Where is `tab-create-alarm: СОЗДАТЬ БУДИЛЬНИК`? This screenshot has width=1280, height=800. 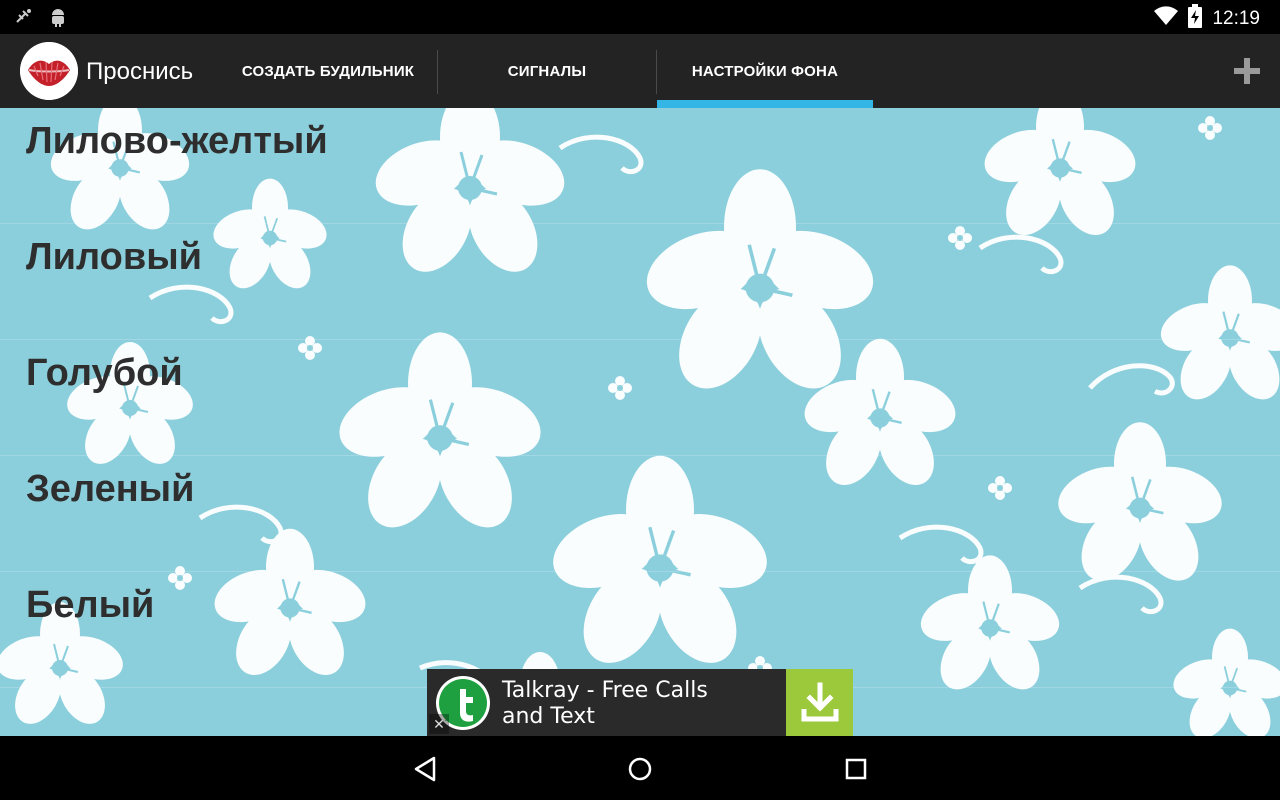 tab-create-alarm: СОЗДАТЬ БУДИЛЬНИК is located at coordinates (328, 71).